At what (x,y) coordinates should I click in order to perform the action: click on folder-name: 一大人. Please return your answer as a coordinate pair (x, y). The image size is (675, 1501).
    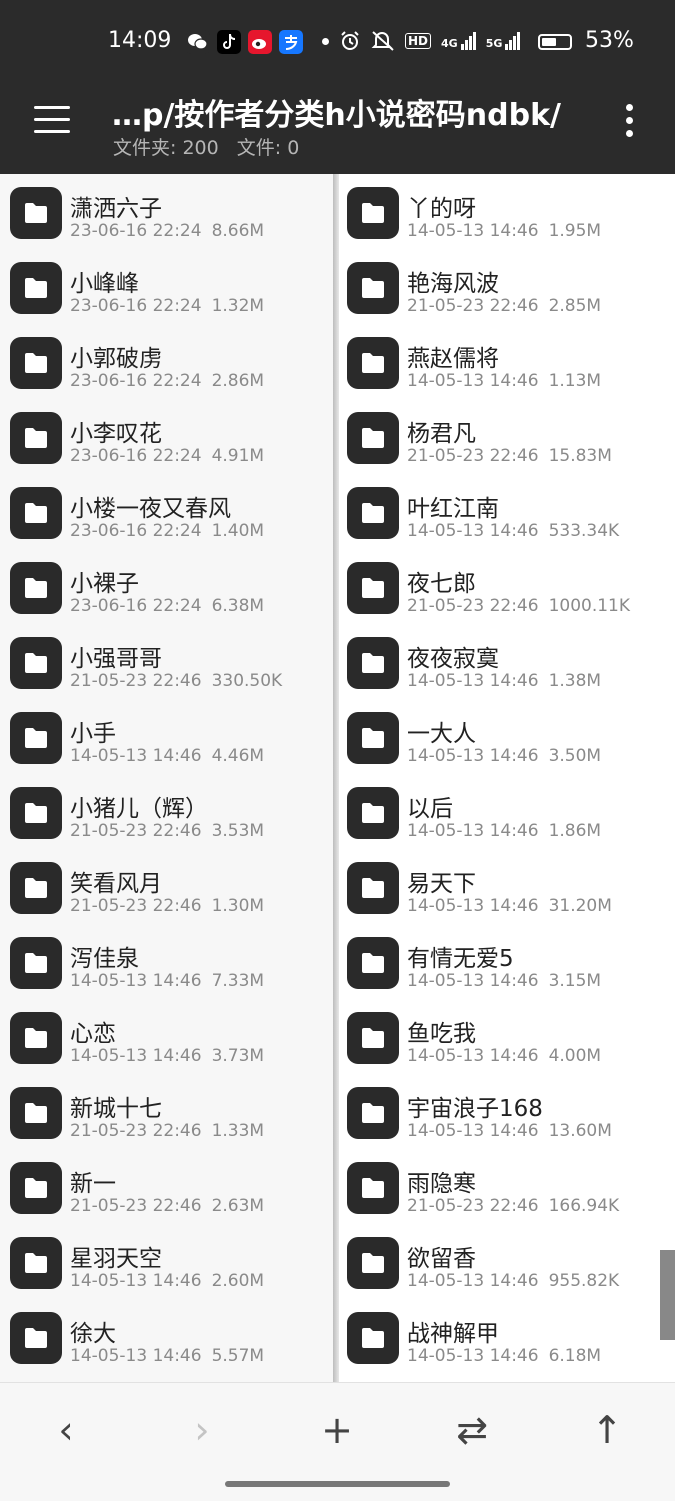
    Looking at the image, I should click on (441, 734).